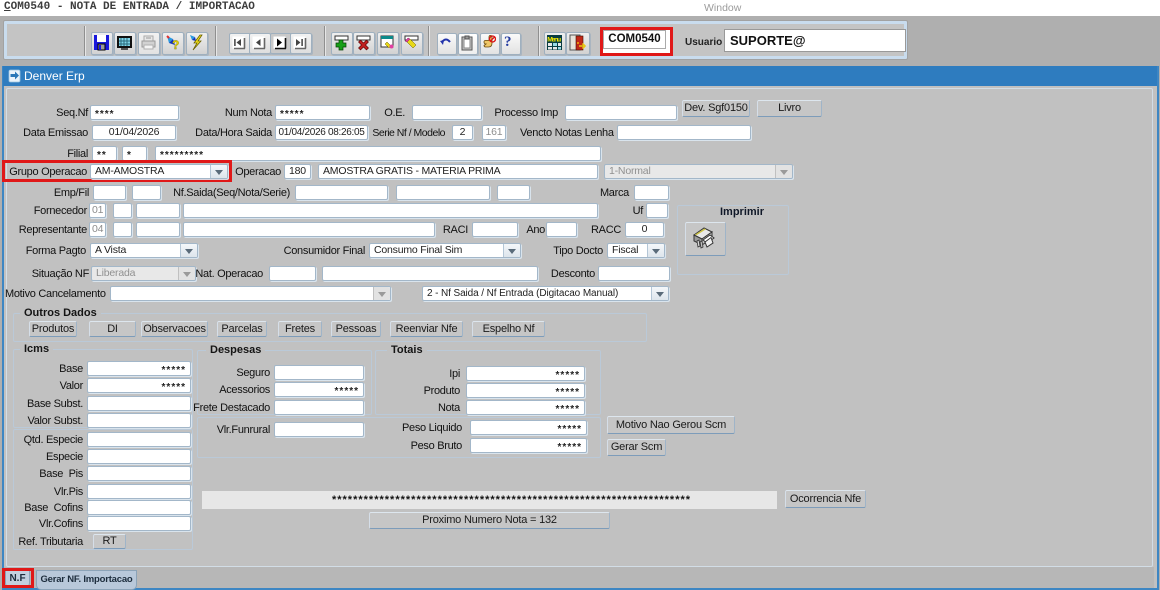  What do you see at coordinates (554, 40) in the screenshot?
I see `svg-text: Menu` at bounding box center [554, 40].